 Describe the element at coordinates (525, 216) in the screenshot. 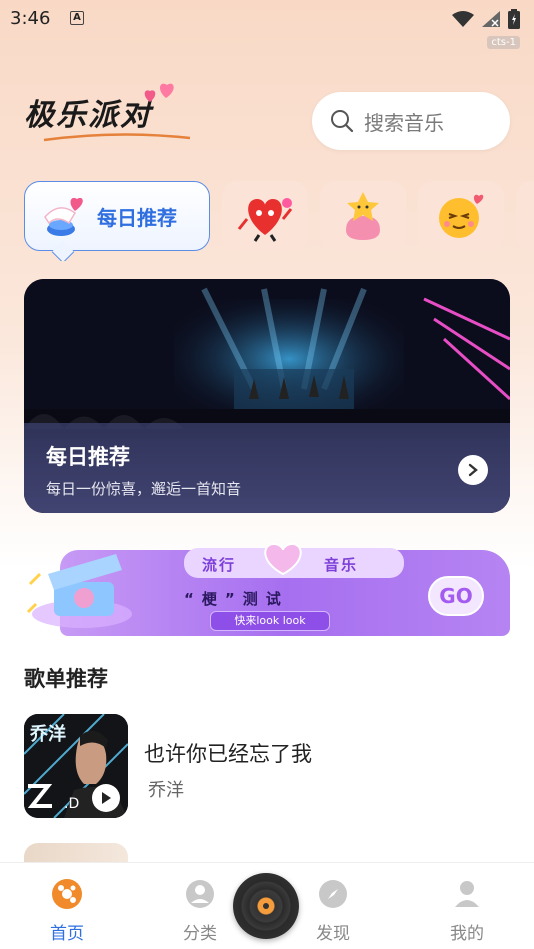

I see `category-more` at that location.